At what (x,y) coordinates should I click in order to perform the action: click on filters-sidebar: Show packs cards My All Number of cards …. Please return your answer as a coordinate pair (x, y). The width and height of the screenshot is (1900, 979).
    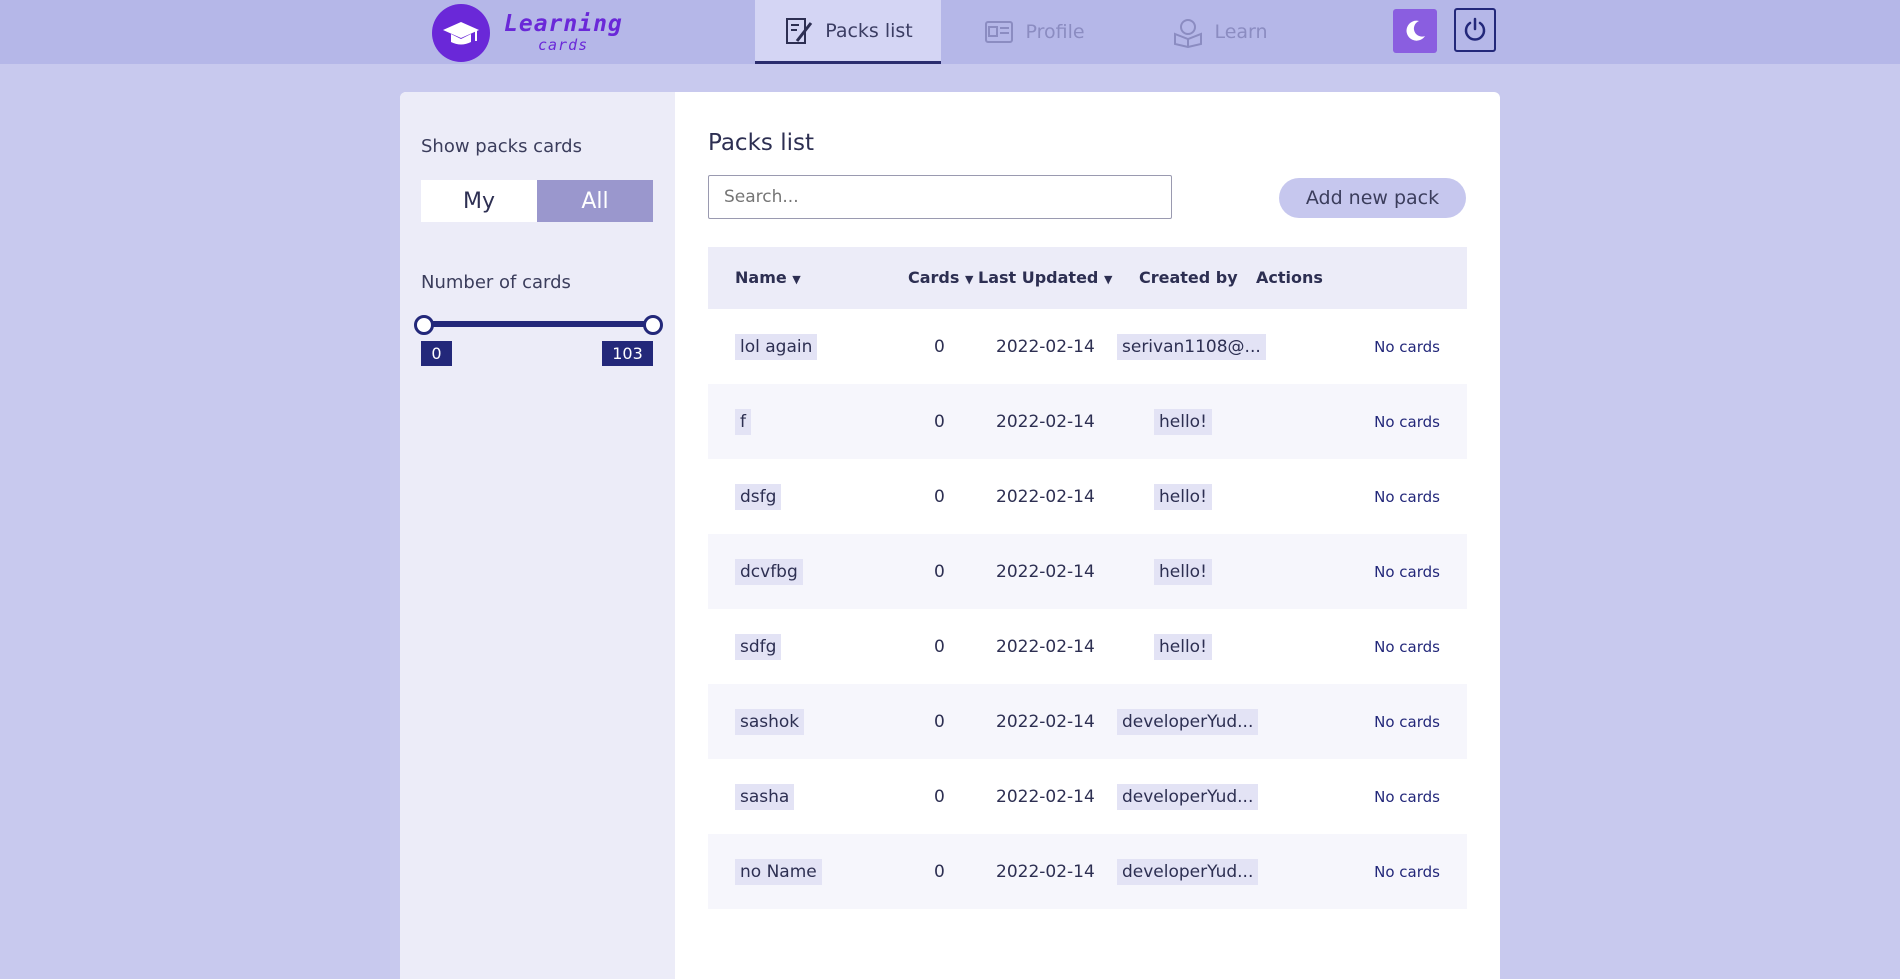
    Looking at the image, I should click on (537, 535).